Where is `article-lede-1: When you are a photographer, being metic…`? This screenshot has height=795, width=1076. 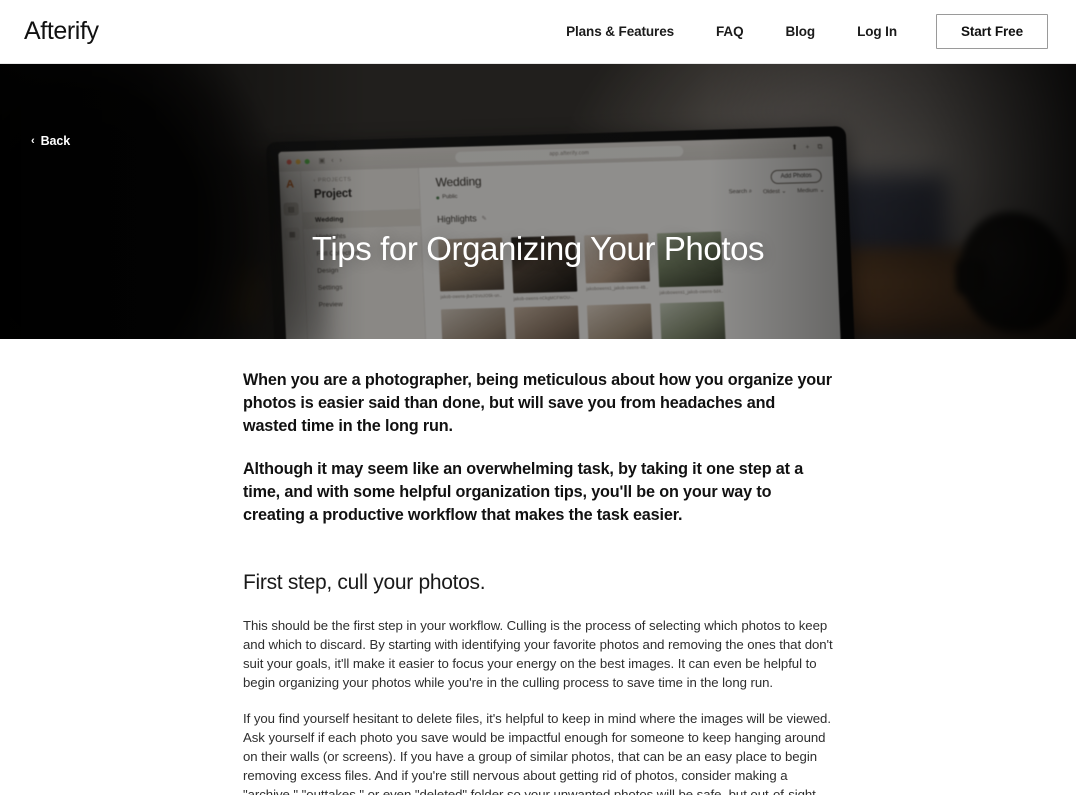 article-lede-1: When you are a photographer, being metic… is located at coordinates (537, 403).